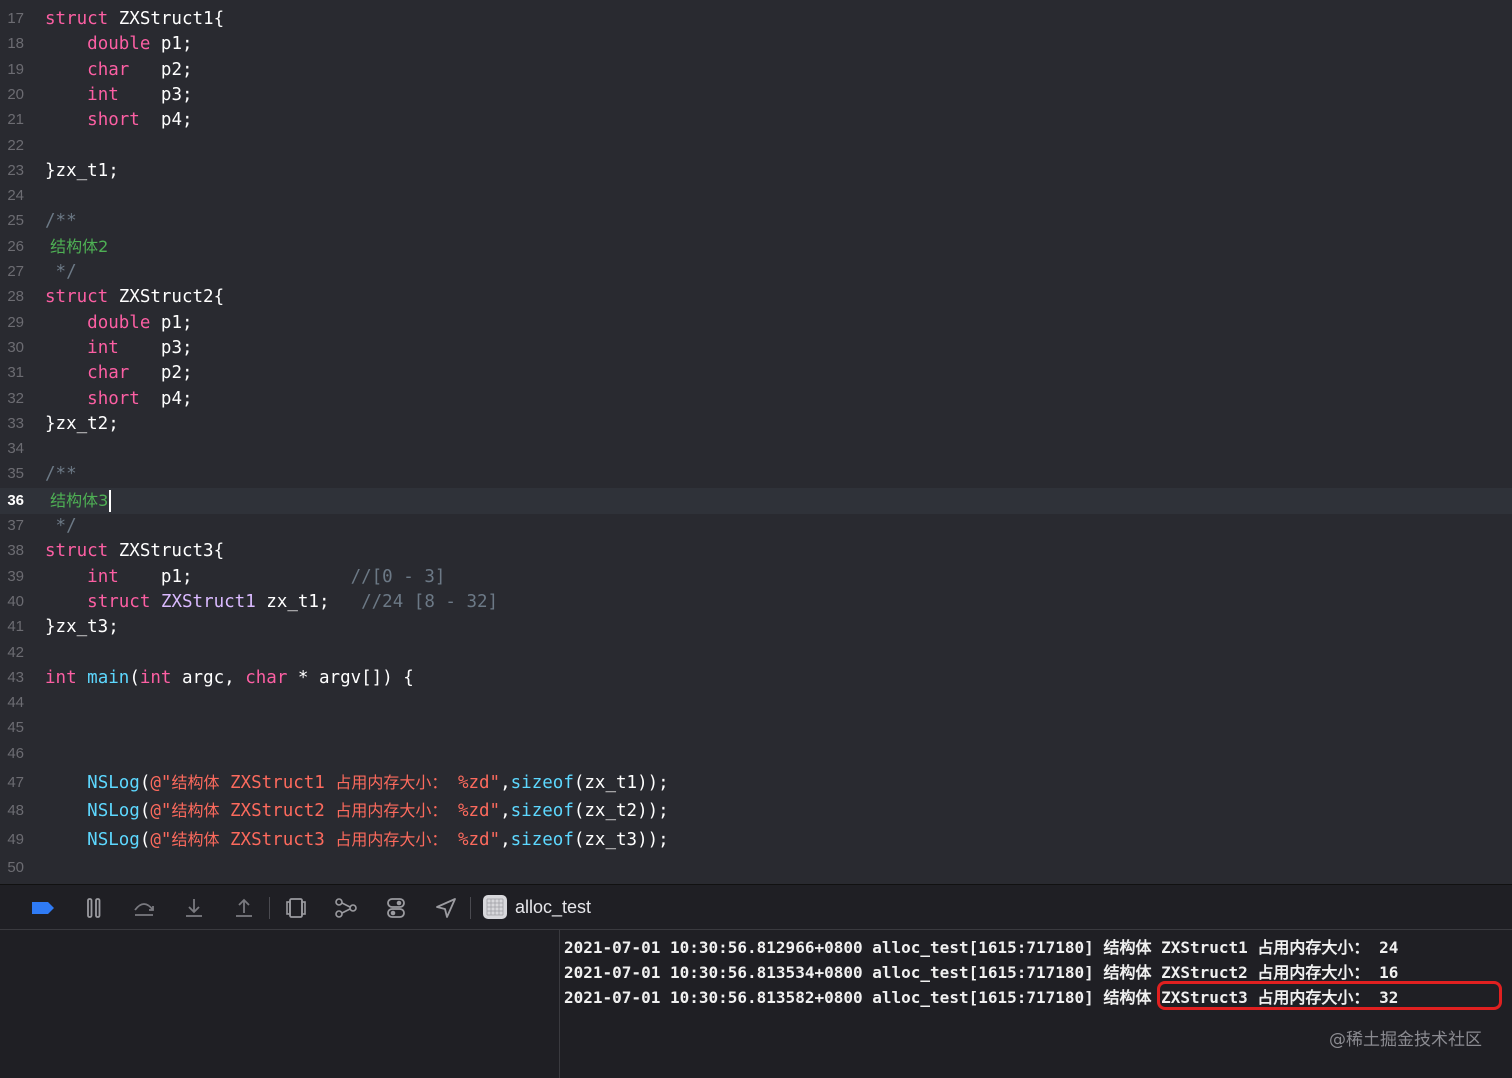 The height and width of the screenshot is (1078, 1512). I want to click on code-line: 34, so click(756, 449).